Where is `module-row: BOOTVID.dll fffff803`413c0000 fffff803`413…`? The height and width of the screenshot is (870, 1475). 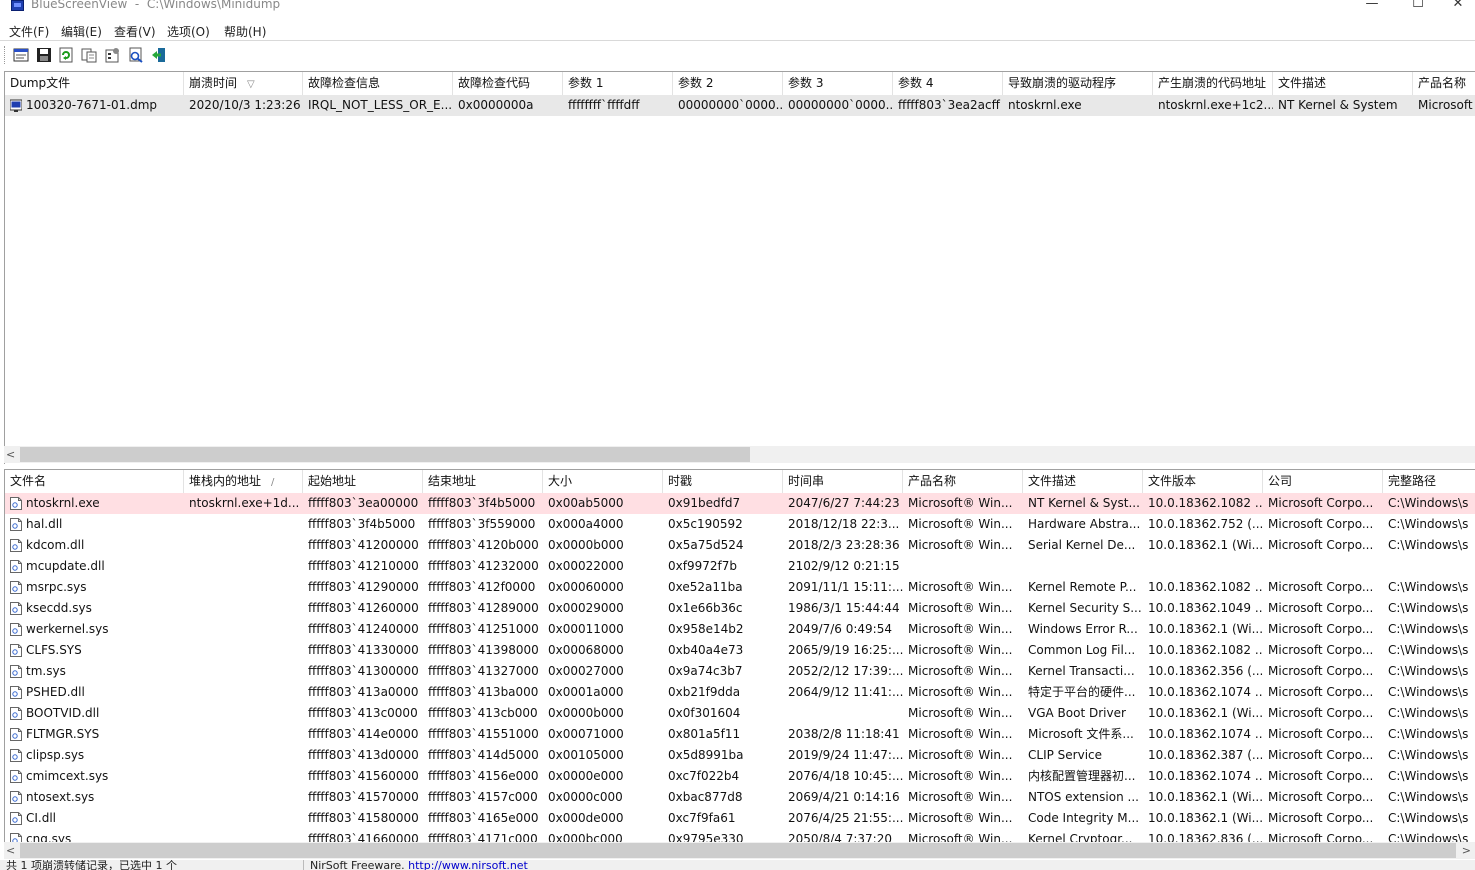 module-row: BOOTVID.dll fffff803`413c0000 fffff803`413… is located at coordinates (740, 713).